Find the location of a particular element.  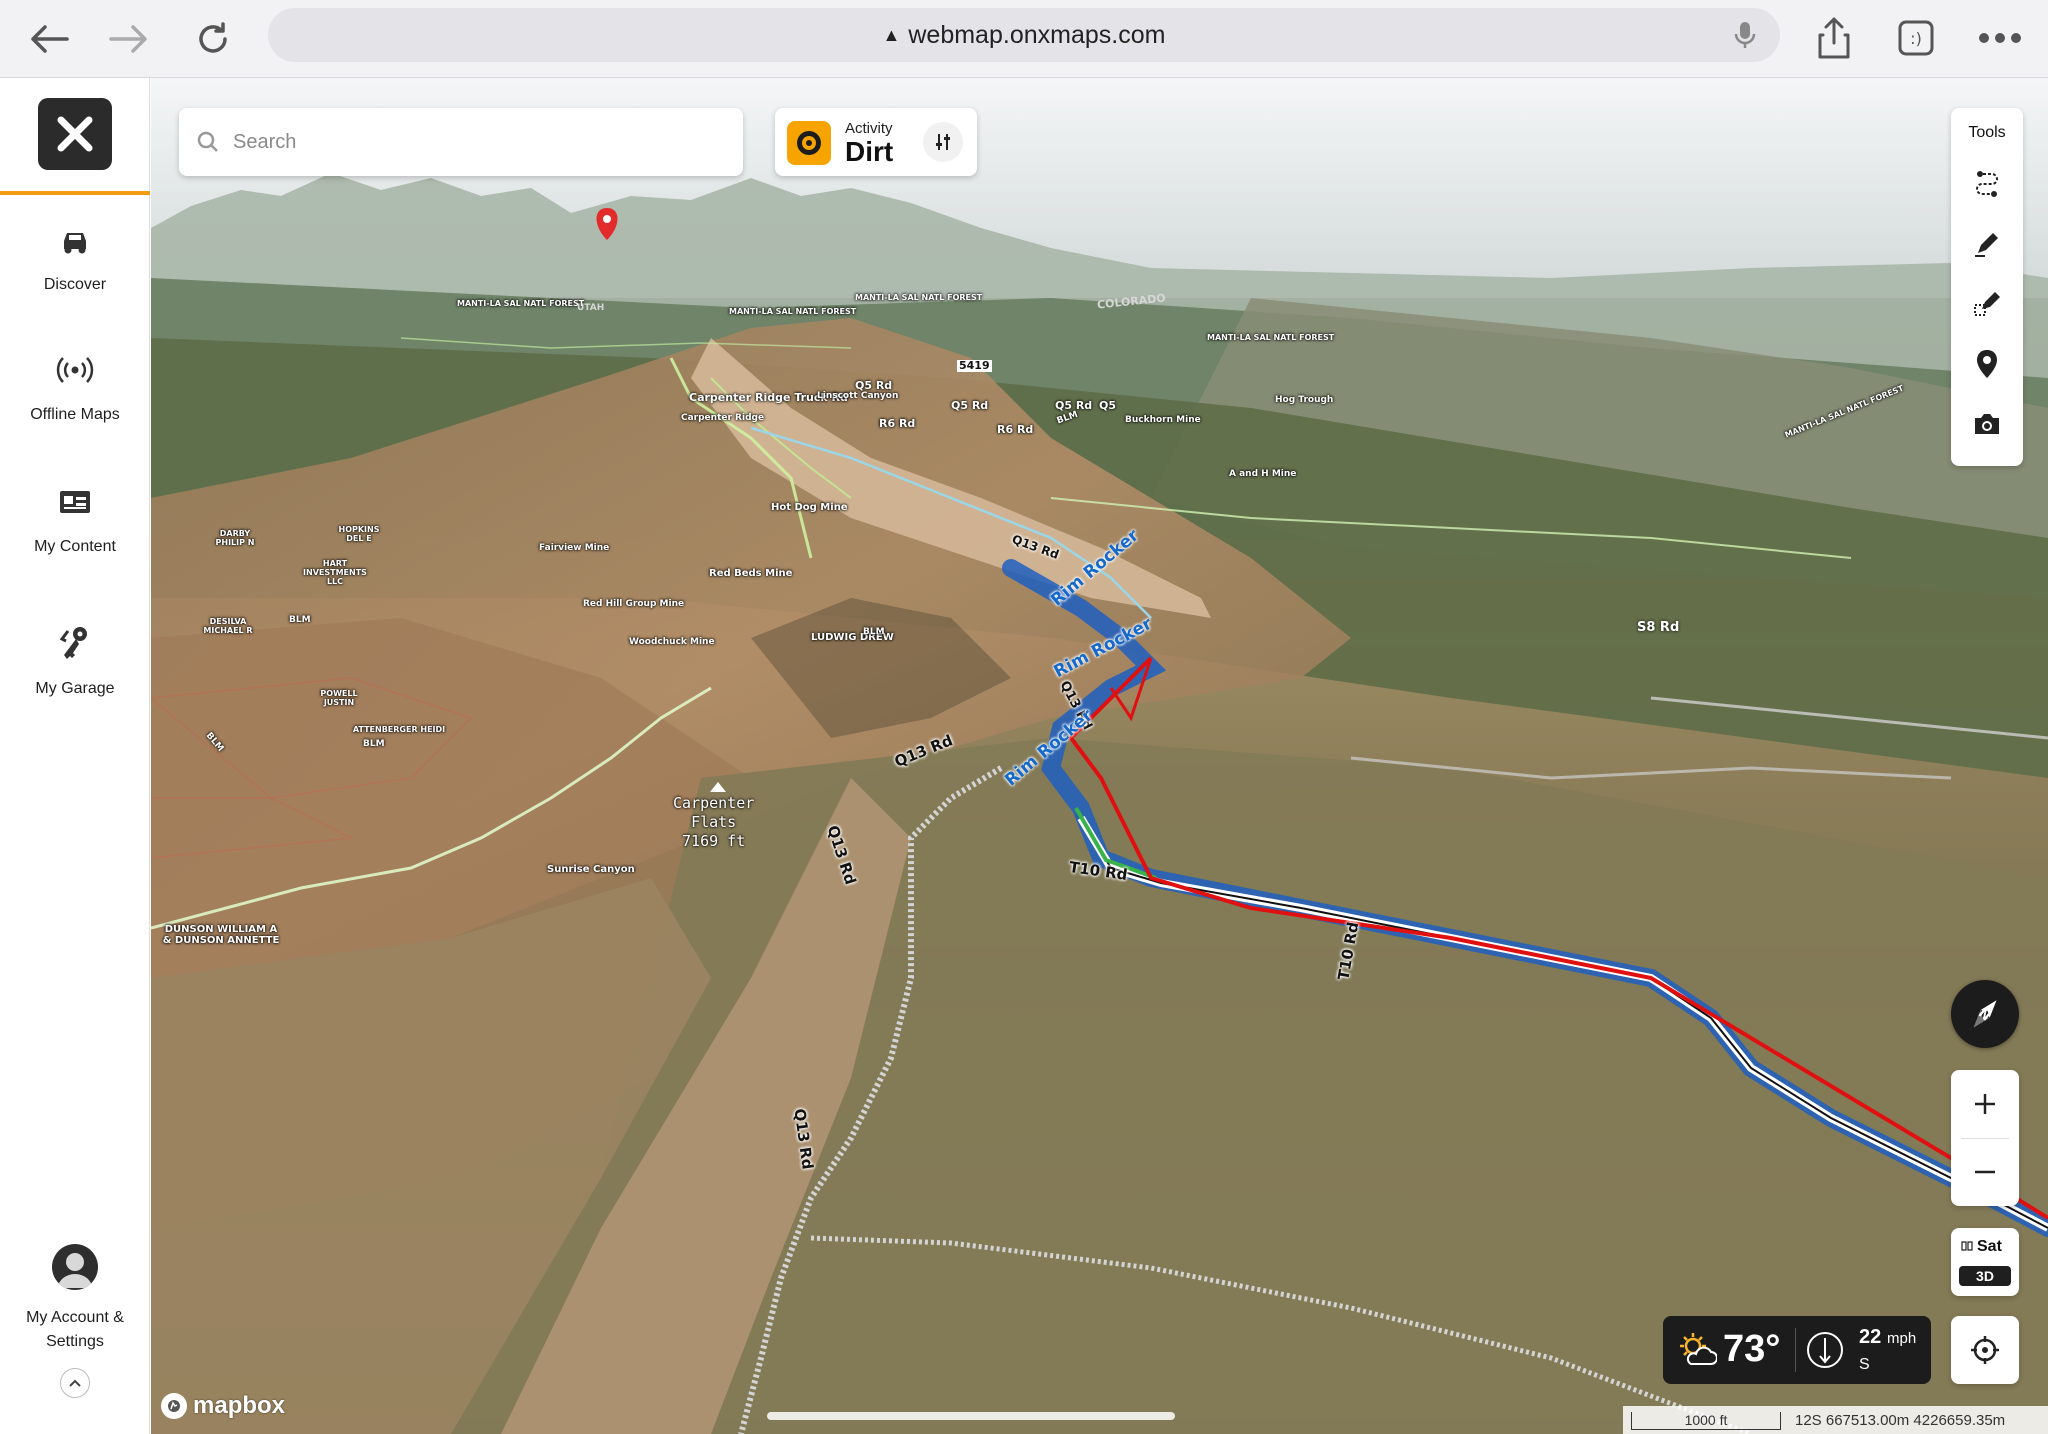

basemap-layer-button: Sat 3D is located at coordinates (1985, 1262).